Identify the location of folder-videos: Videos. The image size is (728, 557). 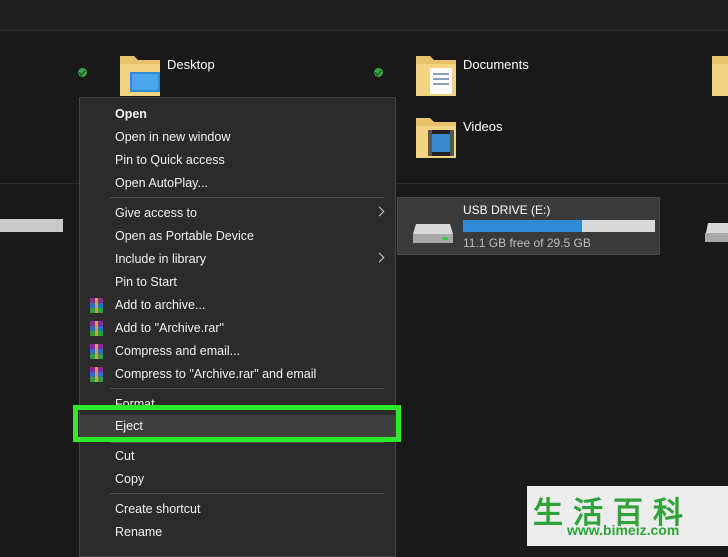
(458, 138).